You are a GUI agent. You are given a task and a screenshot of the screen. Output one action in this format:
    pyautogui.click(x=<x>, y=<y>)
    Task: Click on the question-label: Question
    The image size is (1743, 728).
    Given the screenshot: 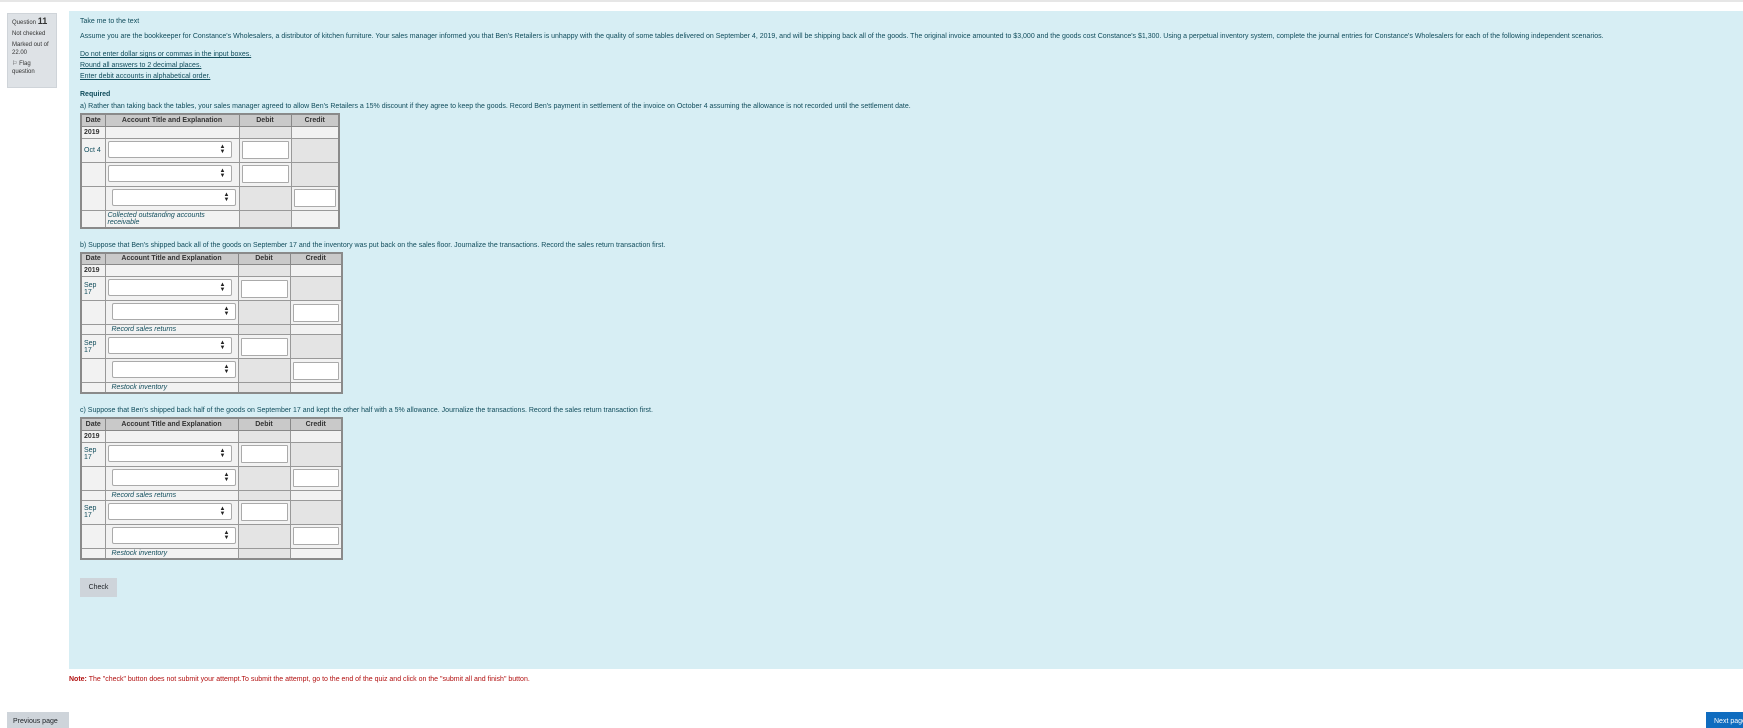 What is the action you would take?
    pyautogui.click(x=24, y=23)
    